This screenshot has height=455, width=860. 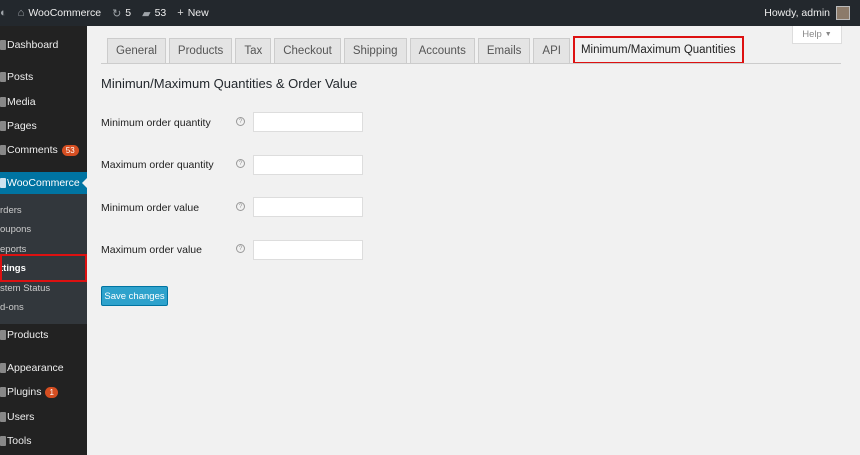 What do you see at coordinates (307, 50) in the screenshot?
I see `tab-checkout: Checkout` at bounding box center [307, 50].